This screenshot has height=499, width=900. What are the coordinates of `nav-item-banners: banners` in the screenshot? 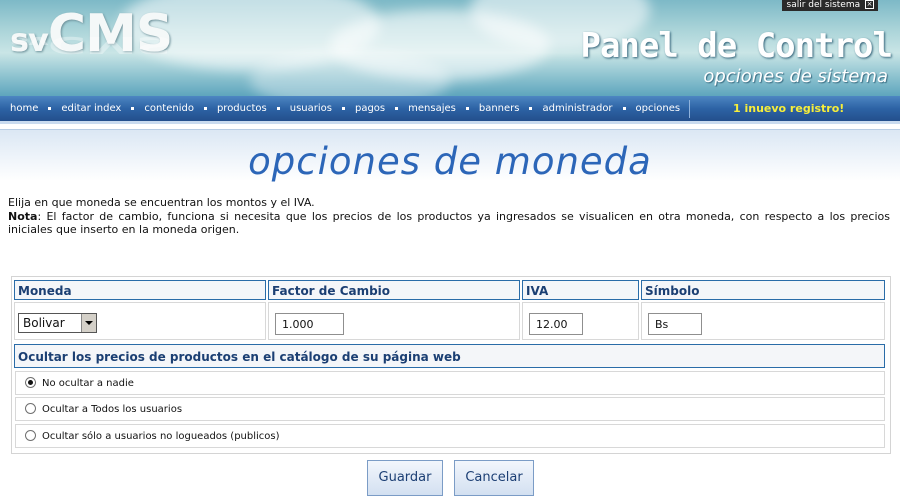 It's located at (499, 108).